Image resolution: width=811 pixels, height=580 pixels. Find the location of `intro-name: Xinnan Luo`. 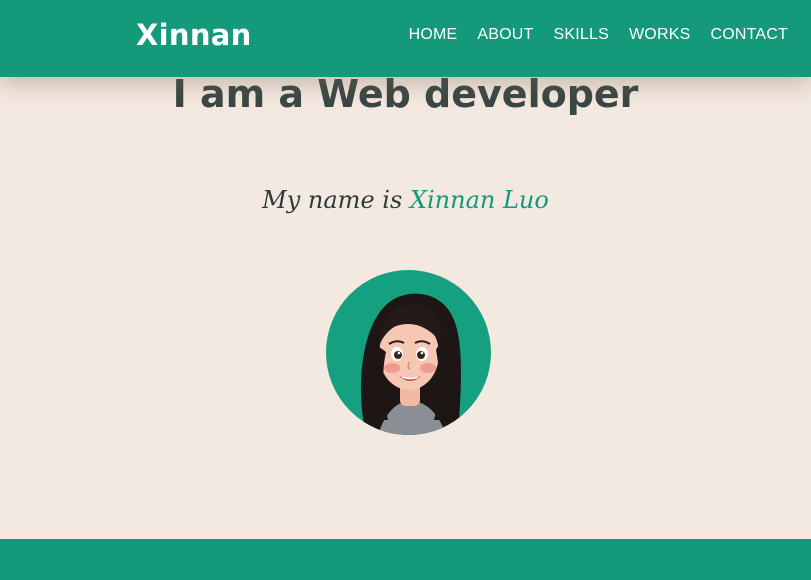

intro-name: Xinnan Luo is located at coordinates (479, 200).